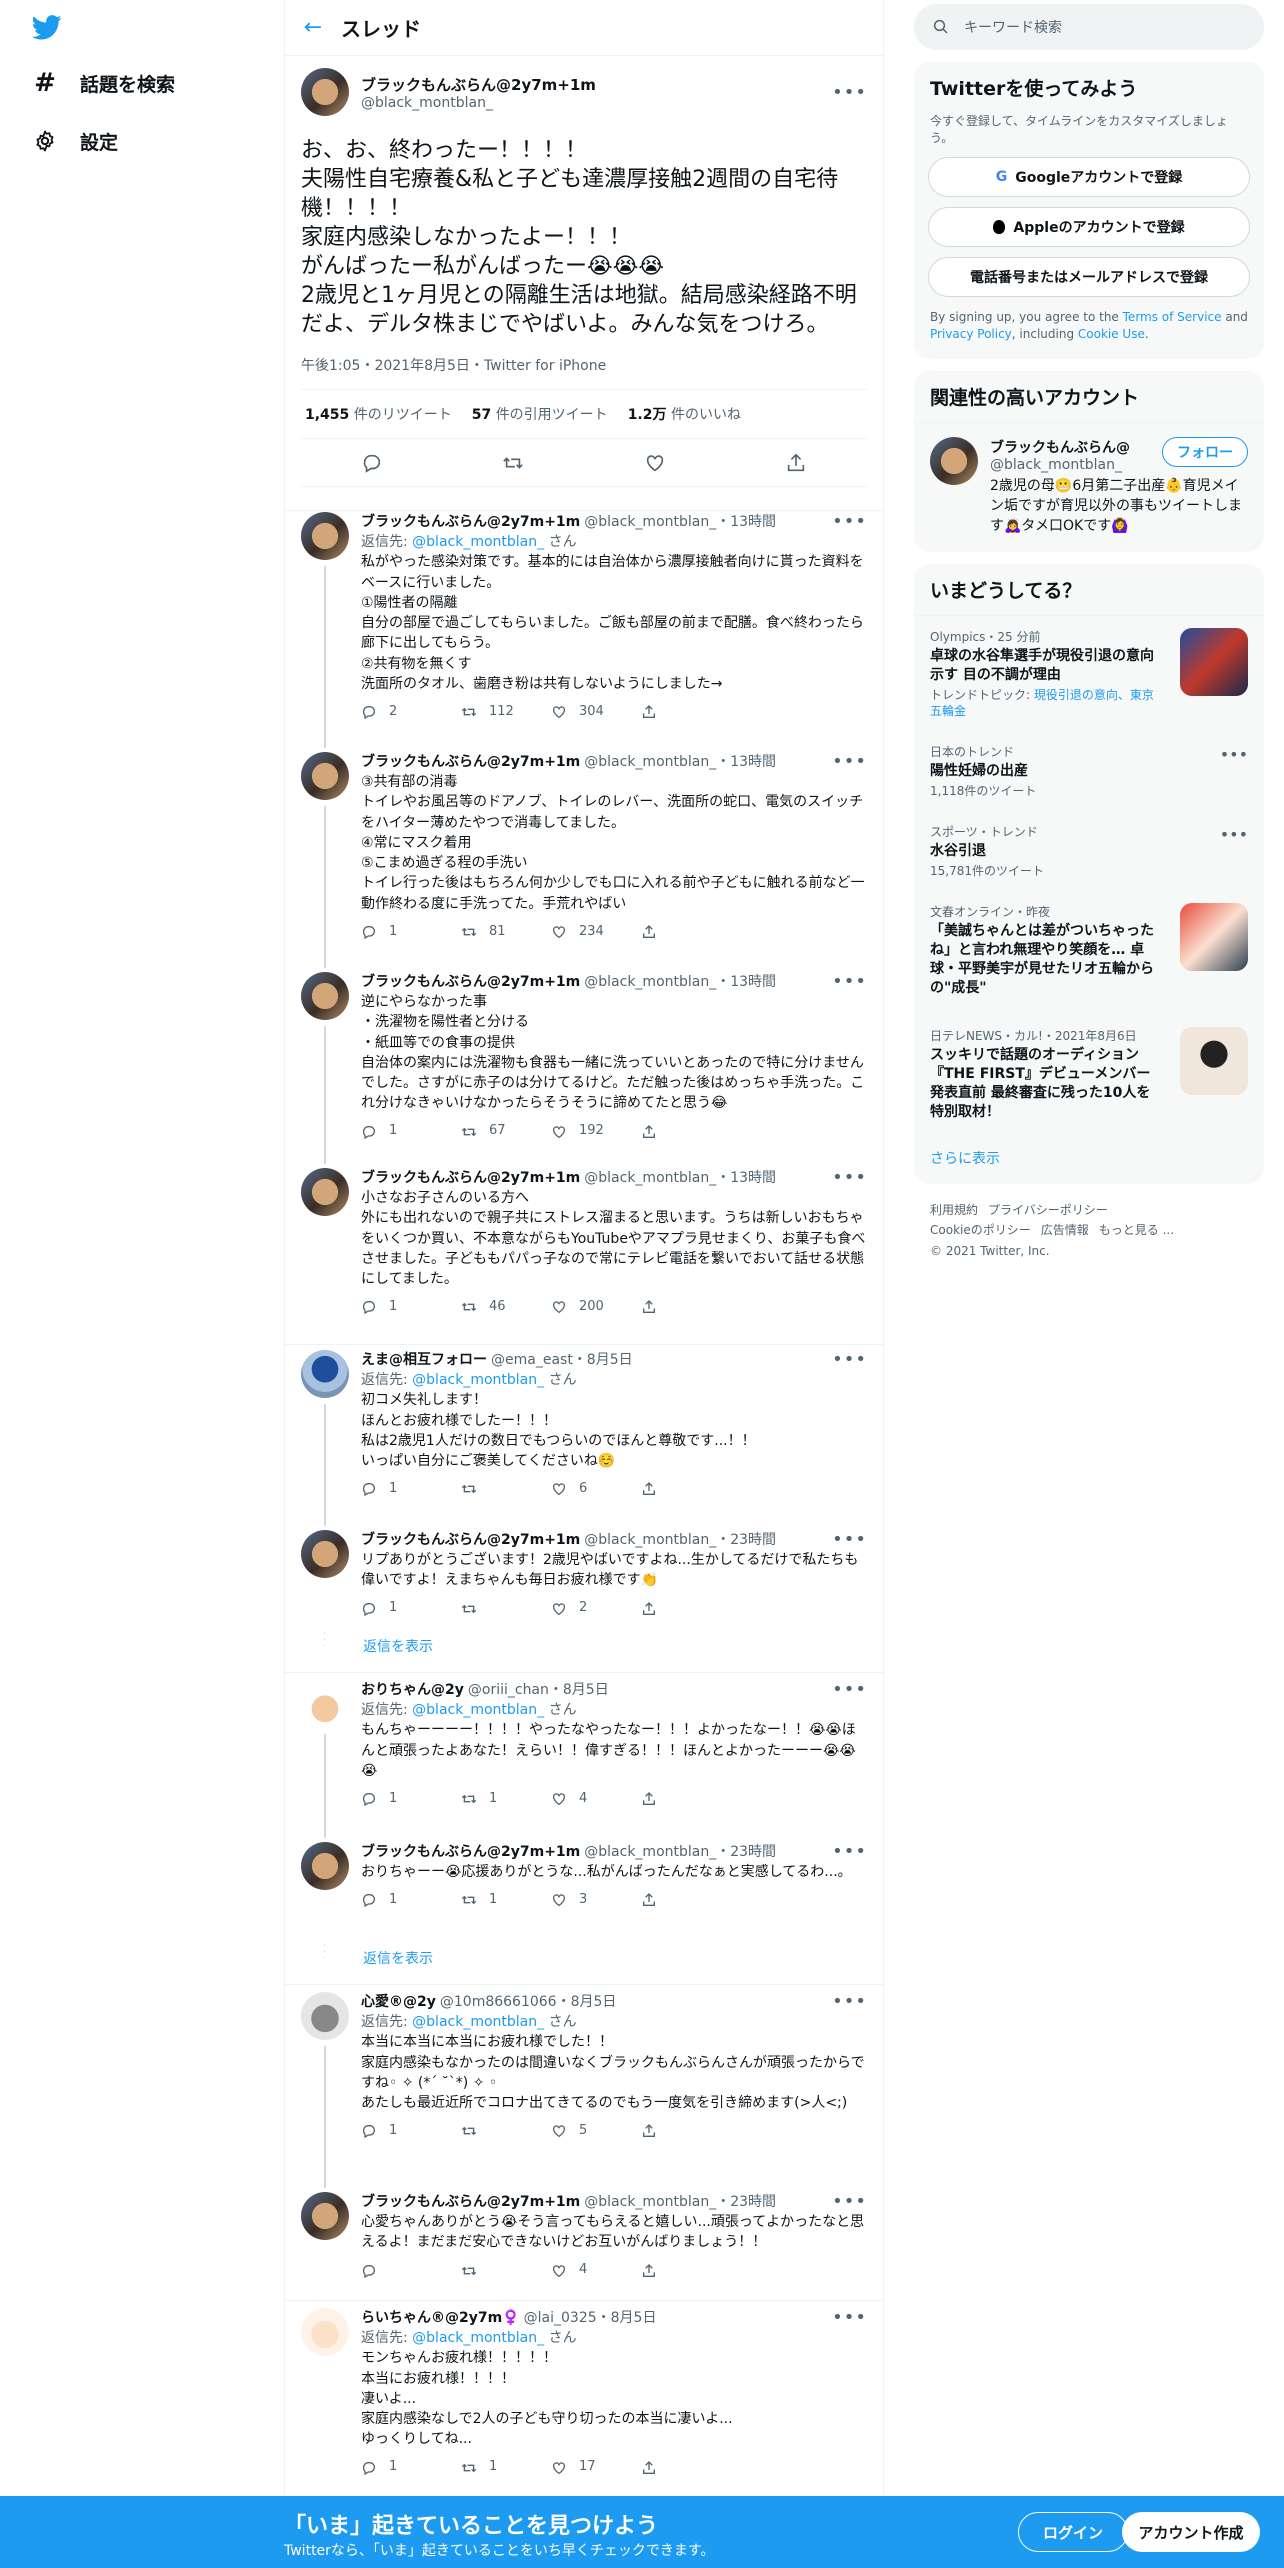 The height and width of the screenshot is (2568, 1284). What do you see at coordinates (796, 463) in the screenshot?
I see `share-icon` at bounding box center [796, 463].